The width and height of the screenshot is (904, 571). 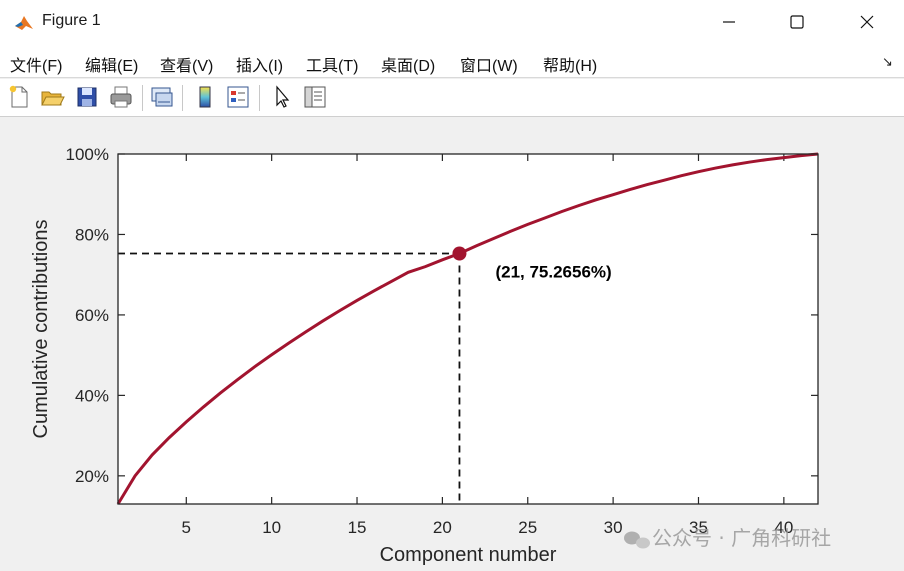 I want to click on y-tick-label: 100%, so click(x=87, y=154).